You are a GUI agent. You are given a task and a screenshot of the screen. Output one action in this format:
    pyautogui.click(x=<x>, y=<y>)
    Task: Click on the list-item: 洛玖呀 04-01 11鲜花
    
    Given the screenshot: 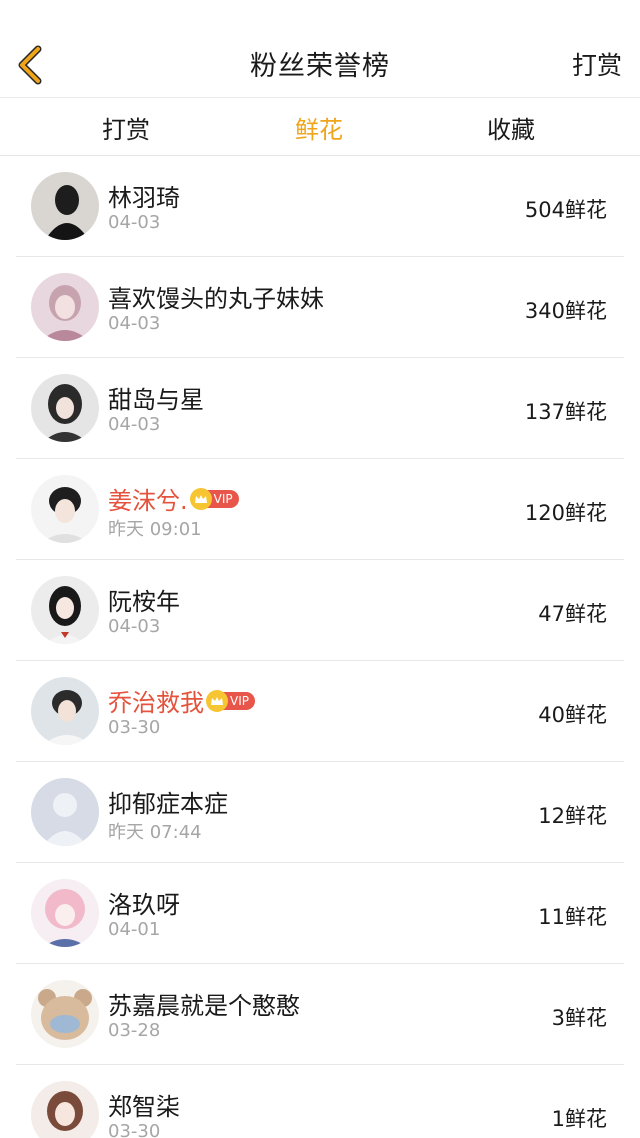 What is the action you would take?
    pyautogui.click(x=320, y=913)
    